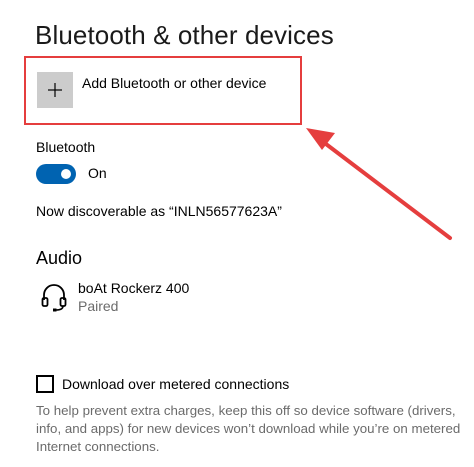 Image resolution: width=474 pixels, height=467 pixels. Describe the element at coordinates (54, 297) in the screenshot. I see `headset-icon` at that location.